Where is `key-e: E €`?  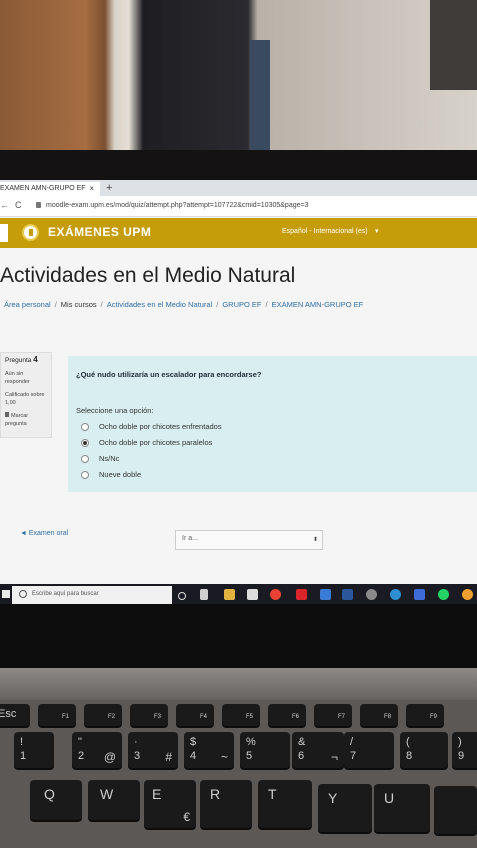
key-e: E € is located at coordinates (170, 804).